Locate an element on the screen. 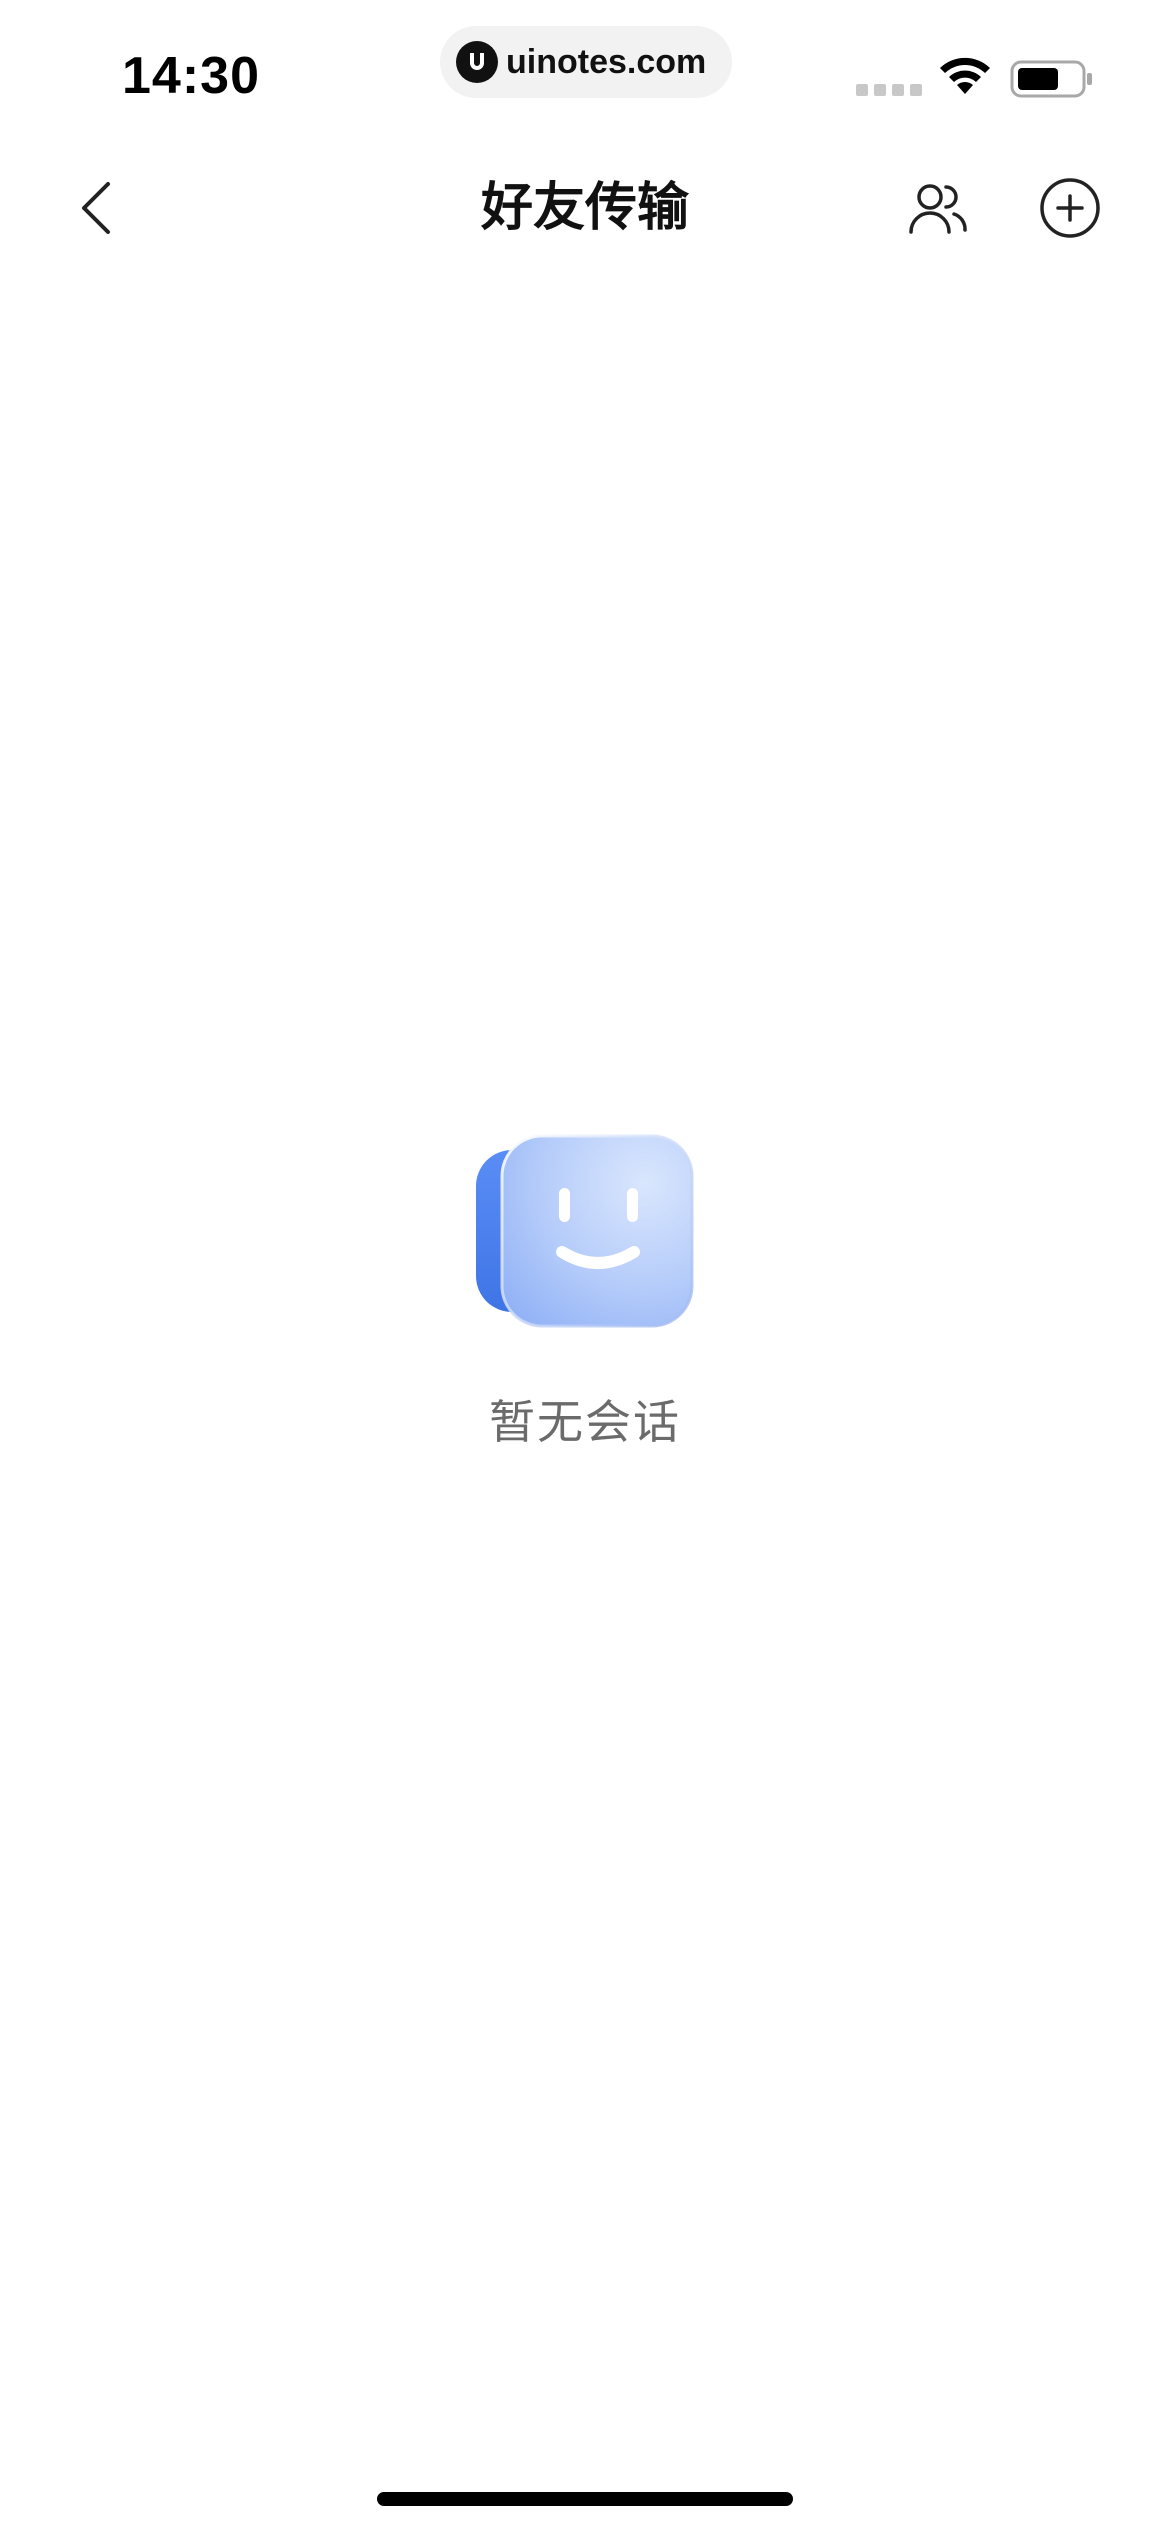 This screenshot has height=2532, width=1170. empty-state: 暂无会话 is located at coordinates (585, 1290).